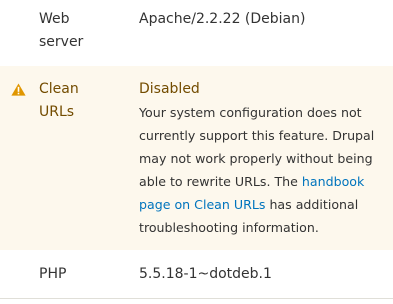  I want to click on row-value: Apache/2.2.22 (Debian), so click(222, 19).